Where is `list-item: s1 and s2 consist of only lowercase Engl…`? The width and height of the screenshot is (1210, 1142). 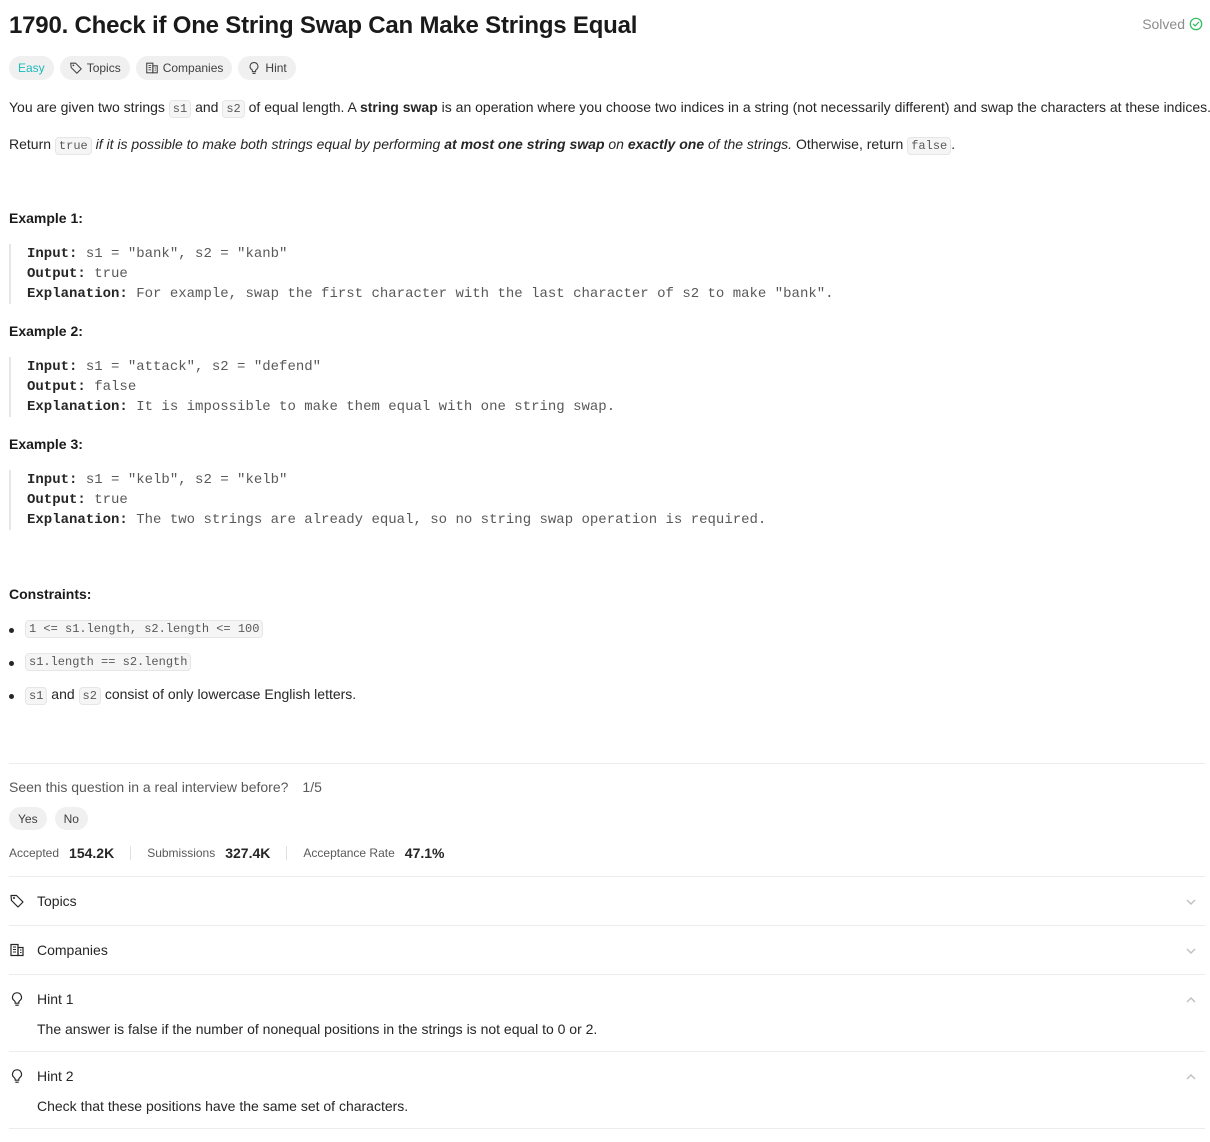
list-item: s1 and s2 consist of only lowercase Engl… is located at coordinates (182, 702).